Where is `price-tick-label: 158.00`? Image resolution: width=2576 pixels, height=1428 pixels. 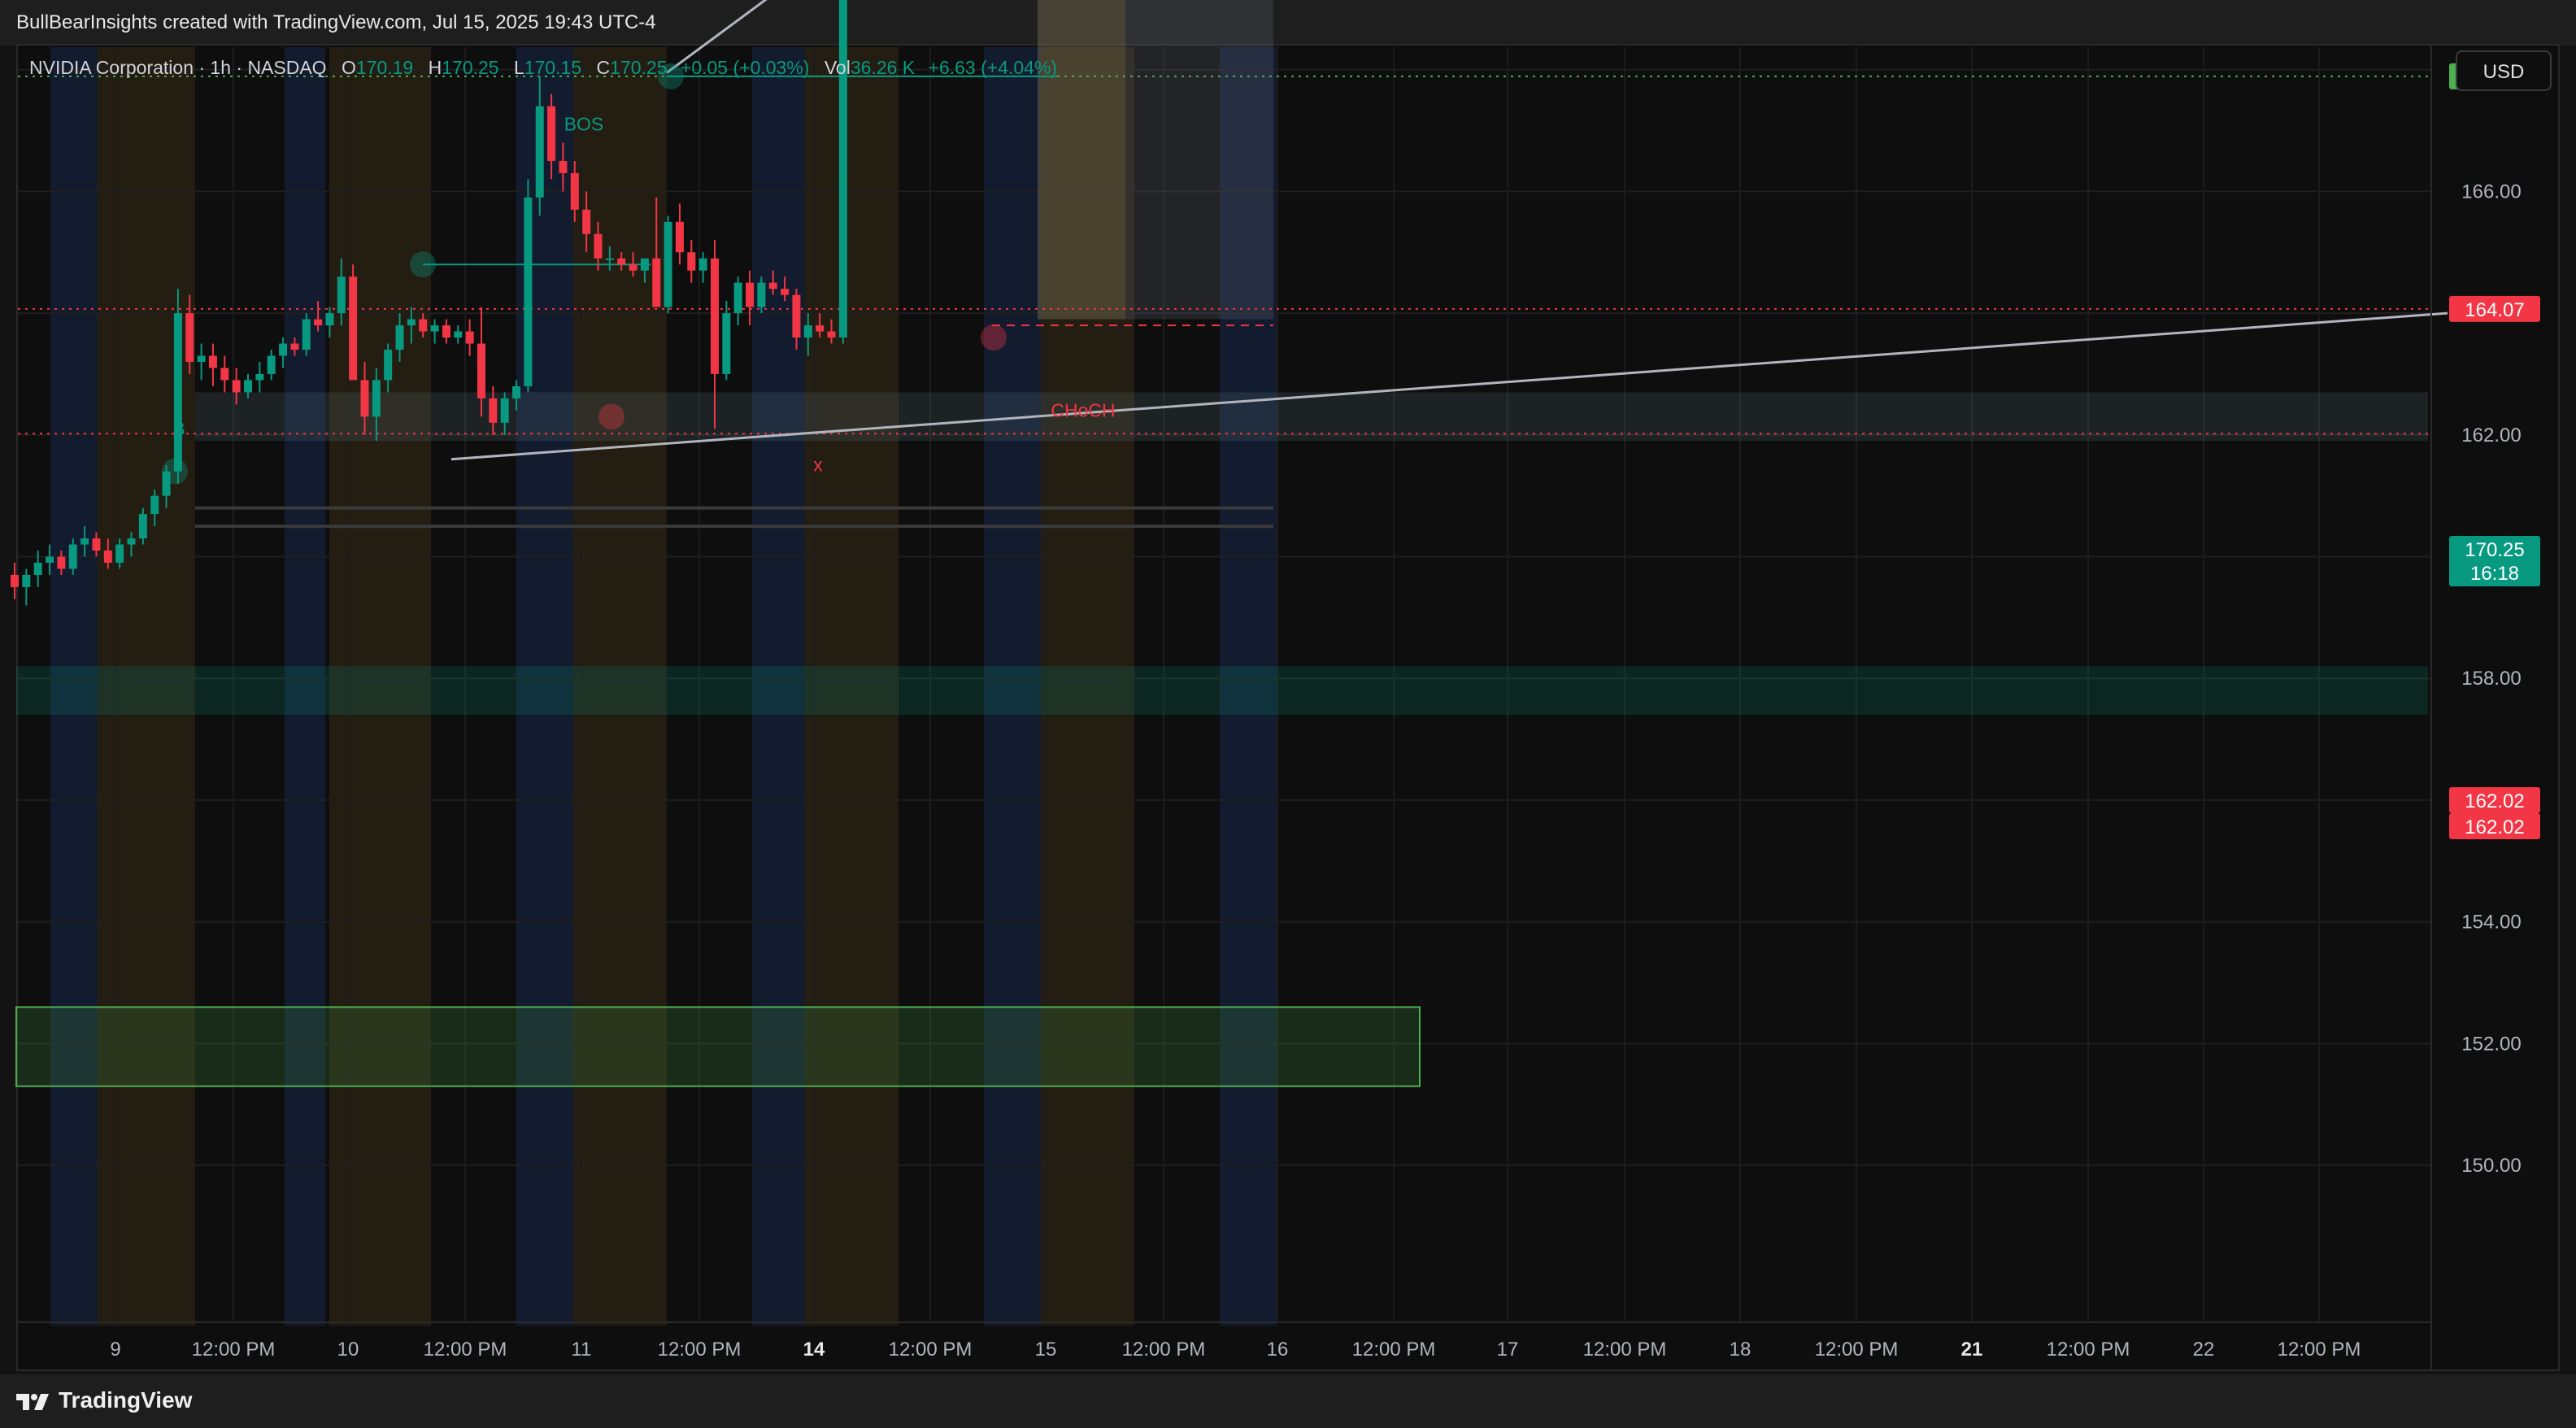
price-tick-label: 158.00 is located at coordinates (2491, 679).